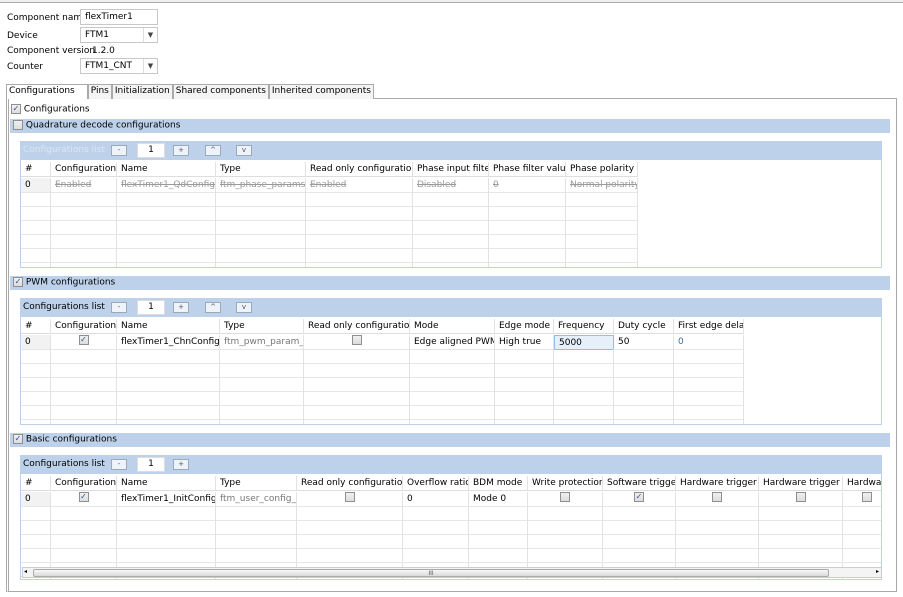  What do you see at coordinates (450, 440) in the screenshot?
I see `basic-configurations-header: ✓ Basic configurations` at bounding box center [450, 440].